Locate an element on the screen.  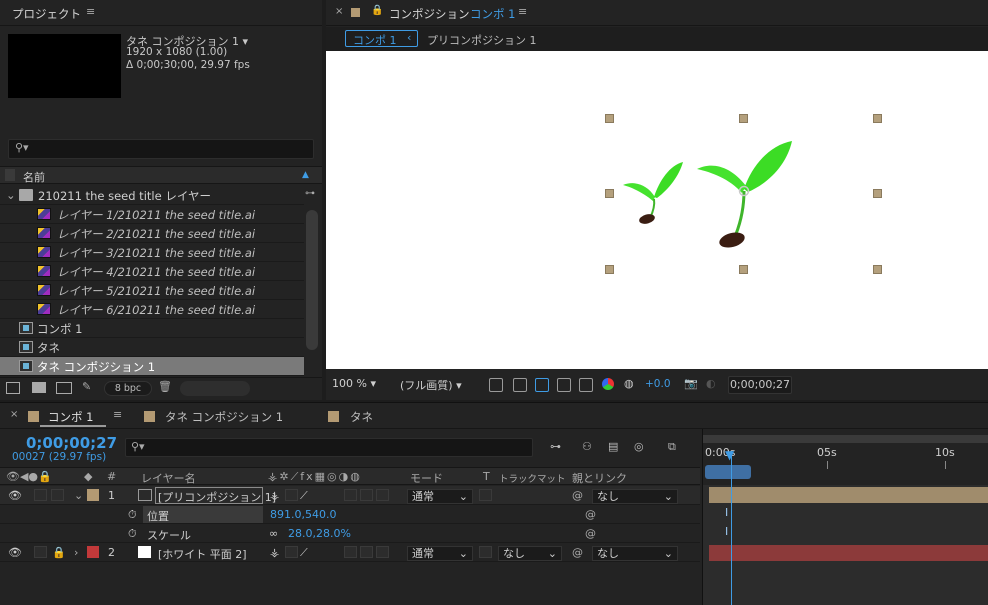
layer-row-1: 👁 ⌄ 1 [プリコンポジション 1] ⚶ ⟋ 通常 ⌄ @ なし ⌄ is located at coordinates (350, 495).